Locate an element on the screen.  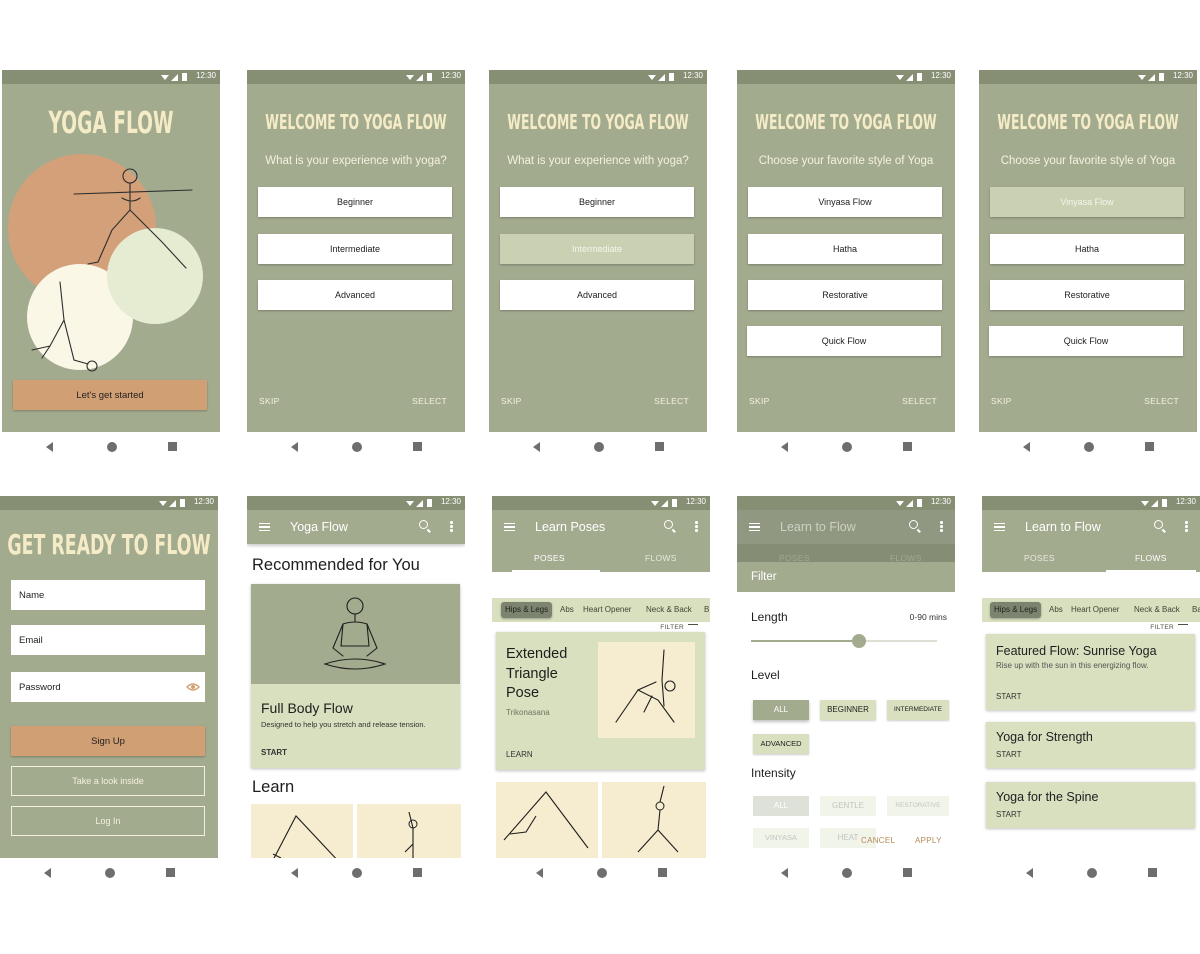
level-beginner-chip: BEGINNER is located at coordinates (848, 710).